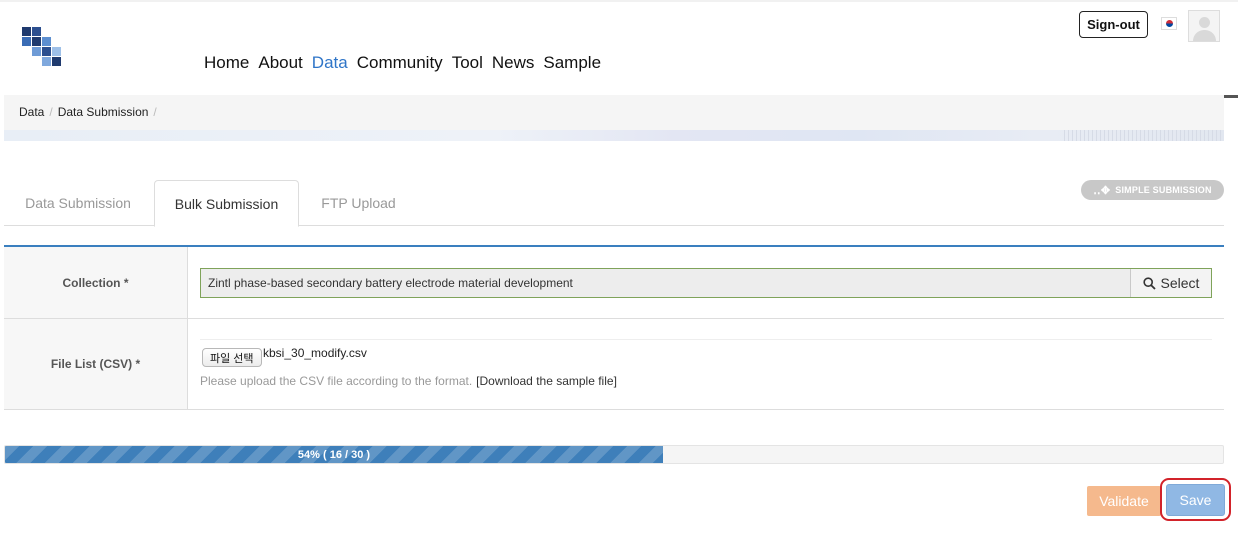  Describe the element at coordinates (1195, 500) in the screenshot. I see `save-button: Save` at that location.